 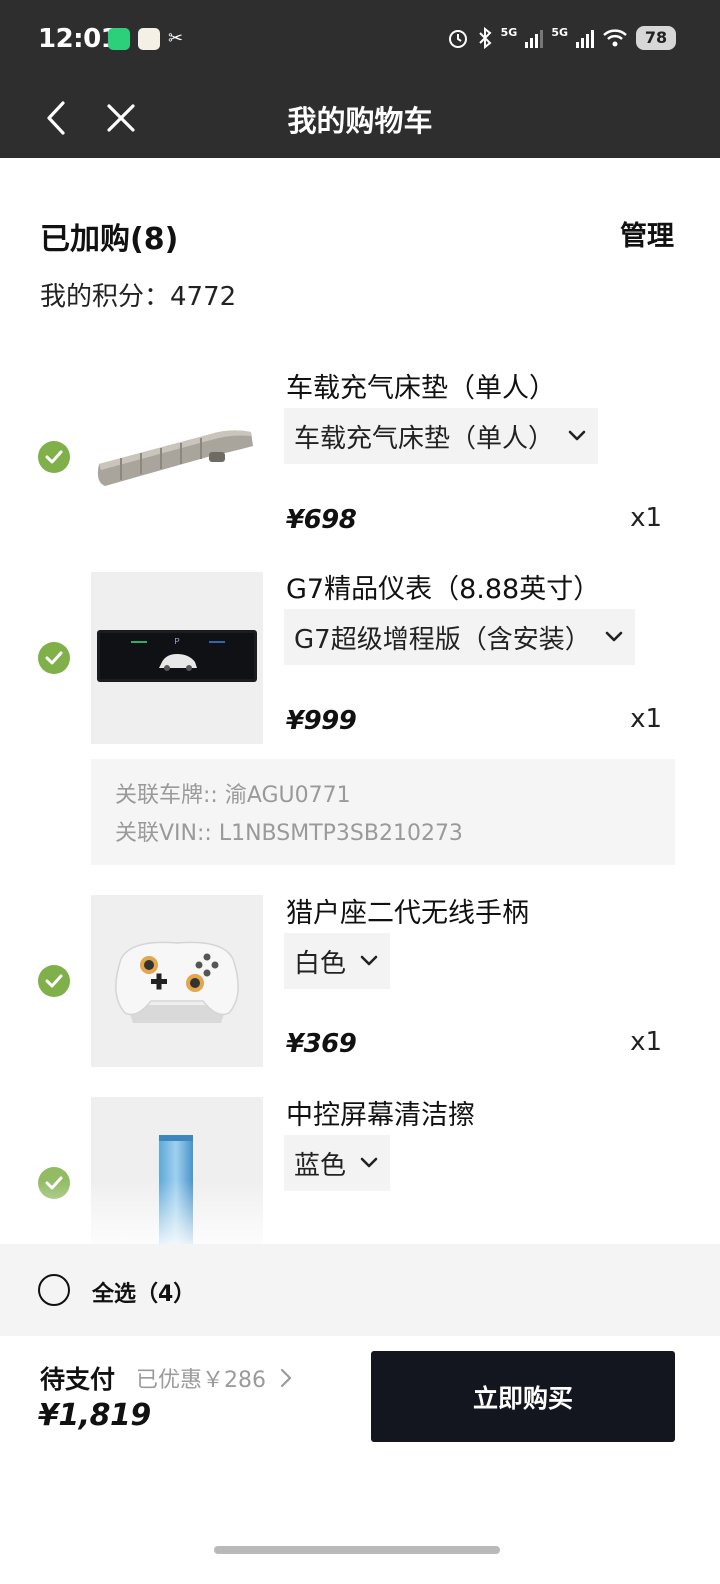 I want to click on pay-label: 待支付, so click(x=78, y=1379).